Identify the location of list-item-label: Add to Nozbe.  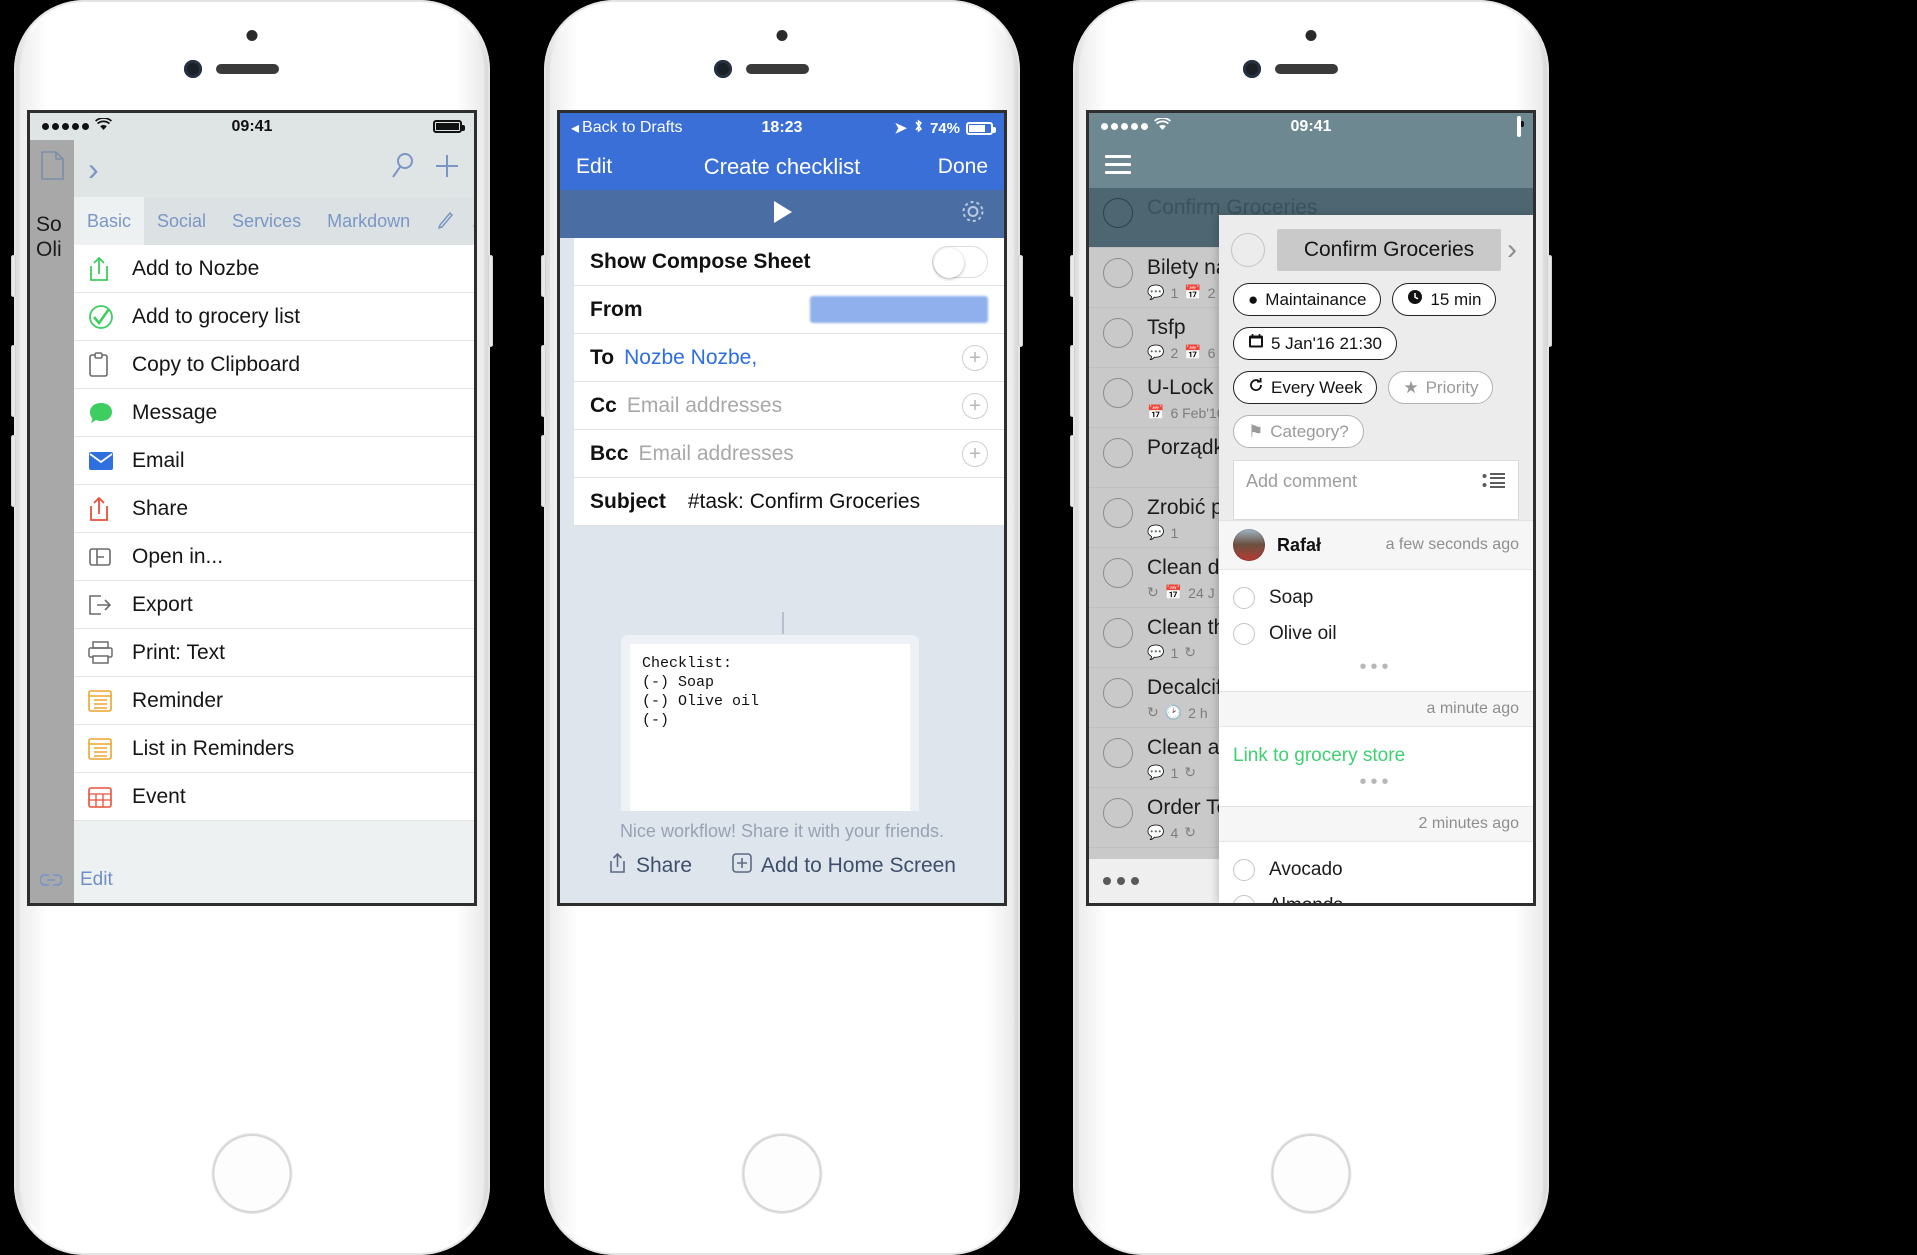
(196, 268).